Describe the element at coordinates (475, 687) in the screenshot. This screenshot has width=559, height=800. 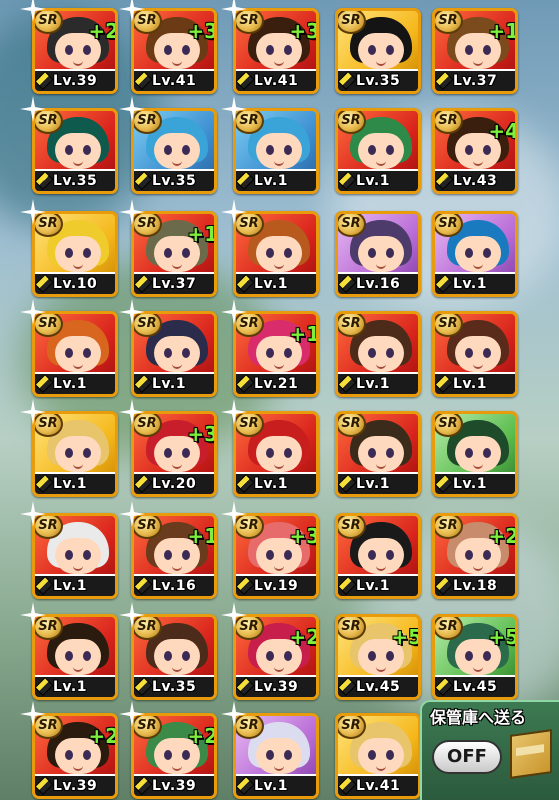
I see `level-text: Lv.45` at that location.